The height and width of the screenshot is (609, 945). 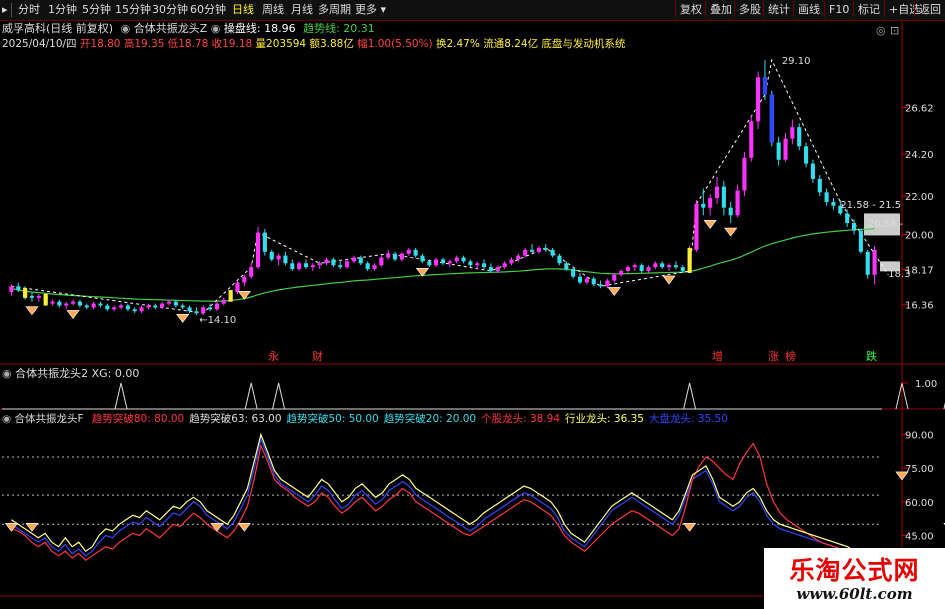 I want to click on toolbar-divider, so click(x=11, y=10).